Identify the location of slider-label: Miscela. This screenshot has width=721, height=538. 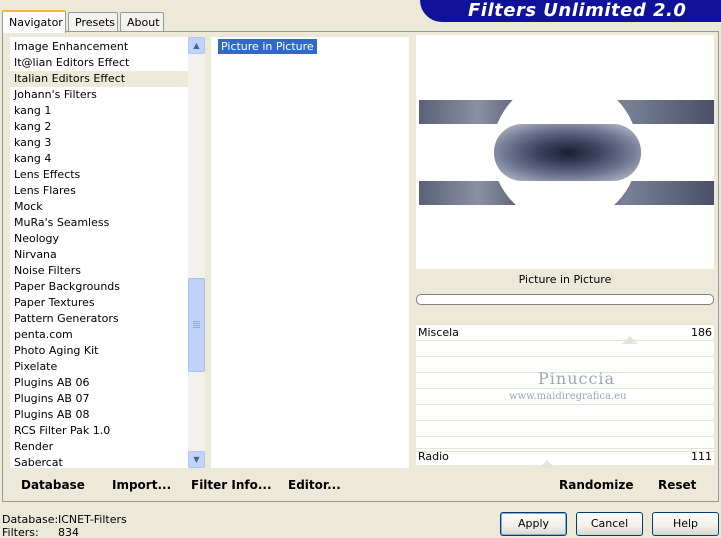
(438, 332).